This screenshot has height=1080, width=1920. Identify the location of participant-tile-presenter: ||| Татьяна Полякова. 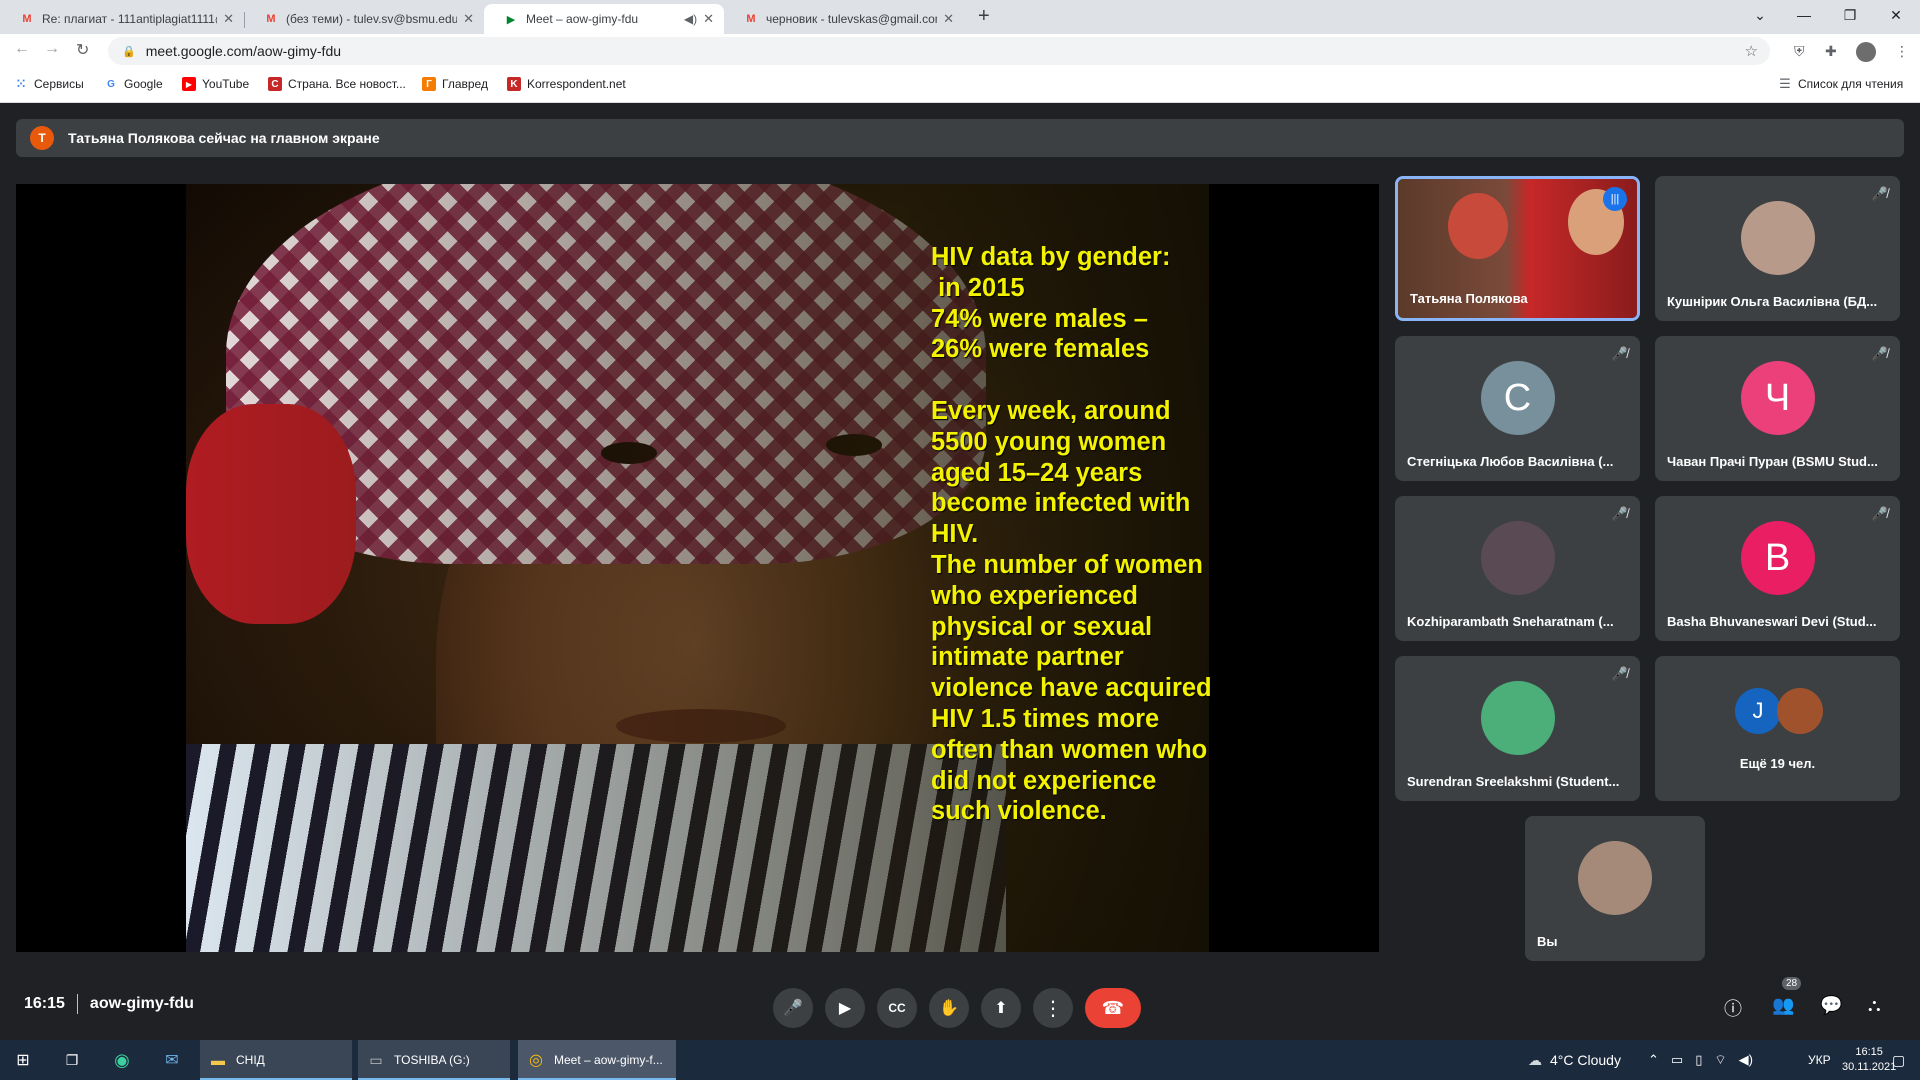
(1517, 248).